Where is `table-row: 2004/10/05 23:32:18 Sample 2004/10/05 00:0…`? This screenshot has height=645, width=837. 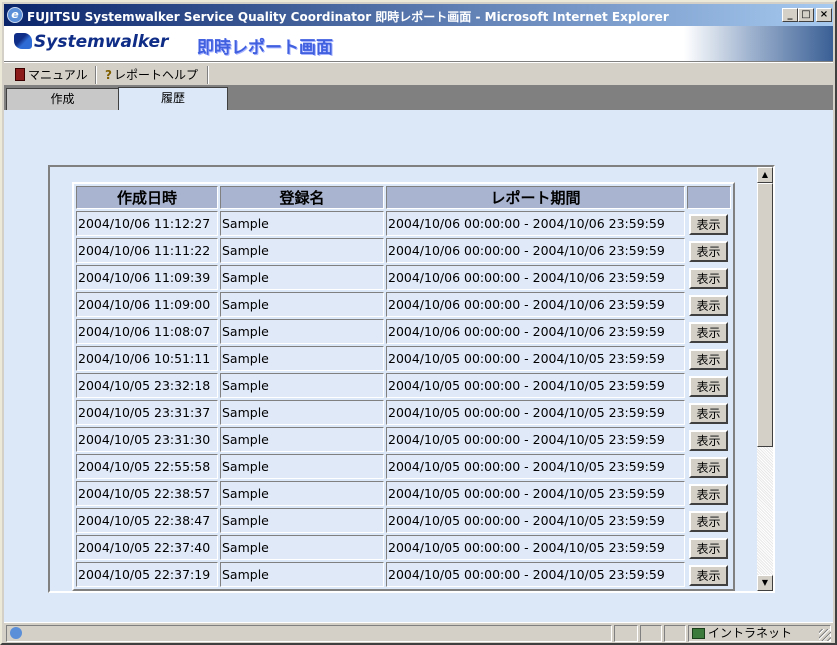 table-row: 2004/10/05 23:32:18 Sample 2004/10/05 00:0… is located at coordinates (403, 385).